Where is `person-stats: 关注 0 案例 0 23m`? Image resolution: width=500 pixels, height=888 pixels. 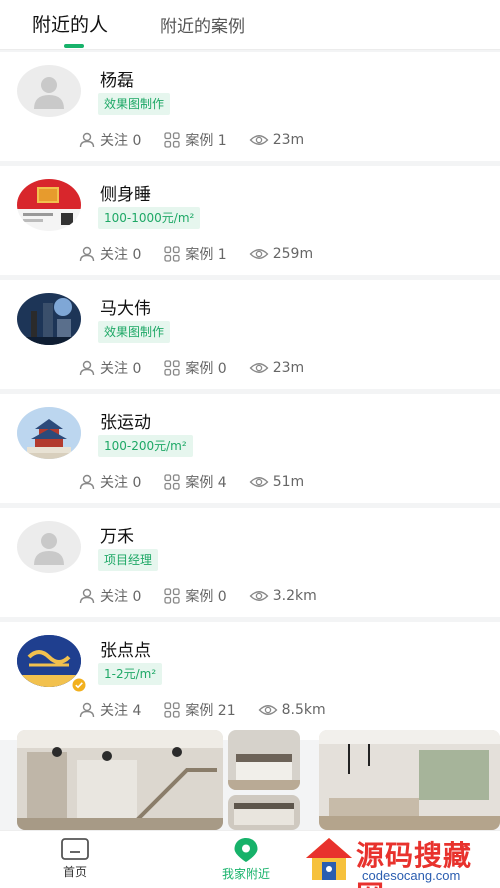
person-stats: 关注 0 案例 0 23m is located at coordinates (202, 368).